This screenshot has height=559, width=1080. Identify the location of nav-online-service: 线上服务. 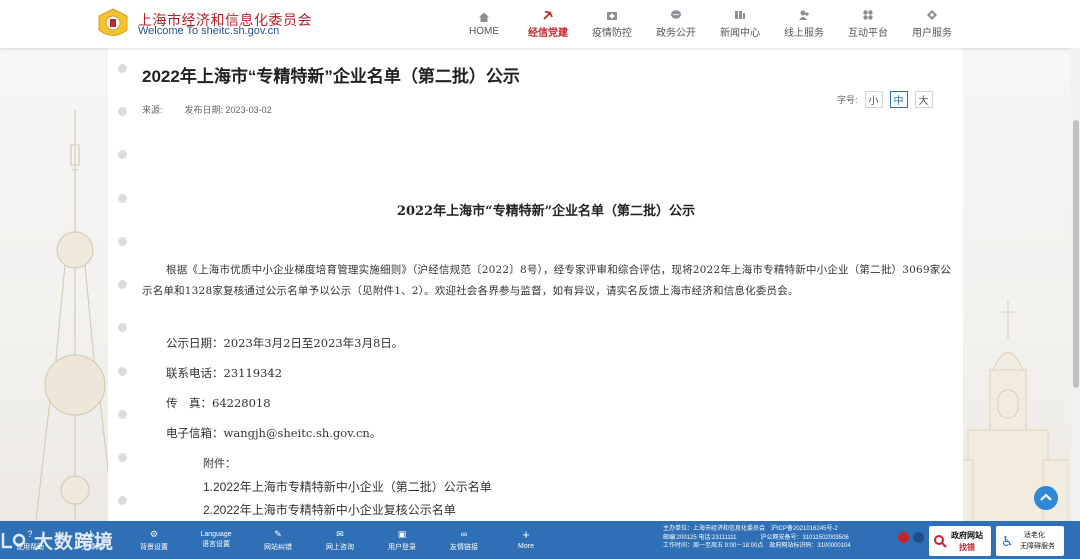
(804, 24).